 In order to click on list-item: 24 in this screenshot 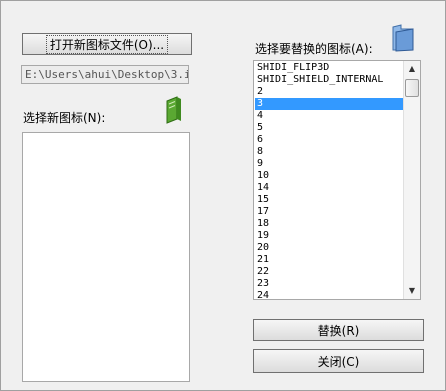, I will do `click(329, 294)`.